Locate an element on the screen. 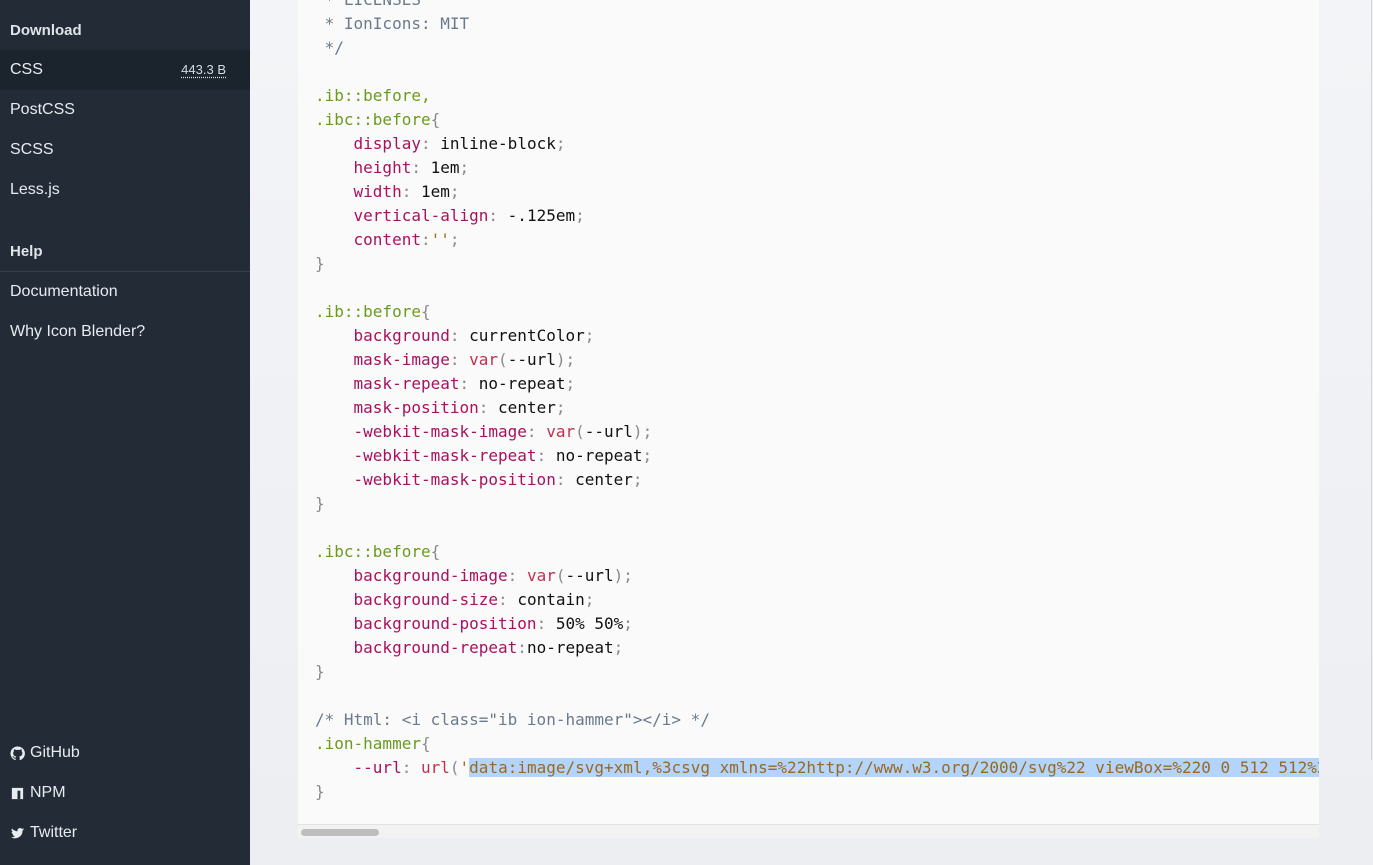  code-line: background-image: var(--url); is located at coordinates (493, 575).